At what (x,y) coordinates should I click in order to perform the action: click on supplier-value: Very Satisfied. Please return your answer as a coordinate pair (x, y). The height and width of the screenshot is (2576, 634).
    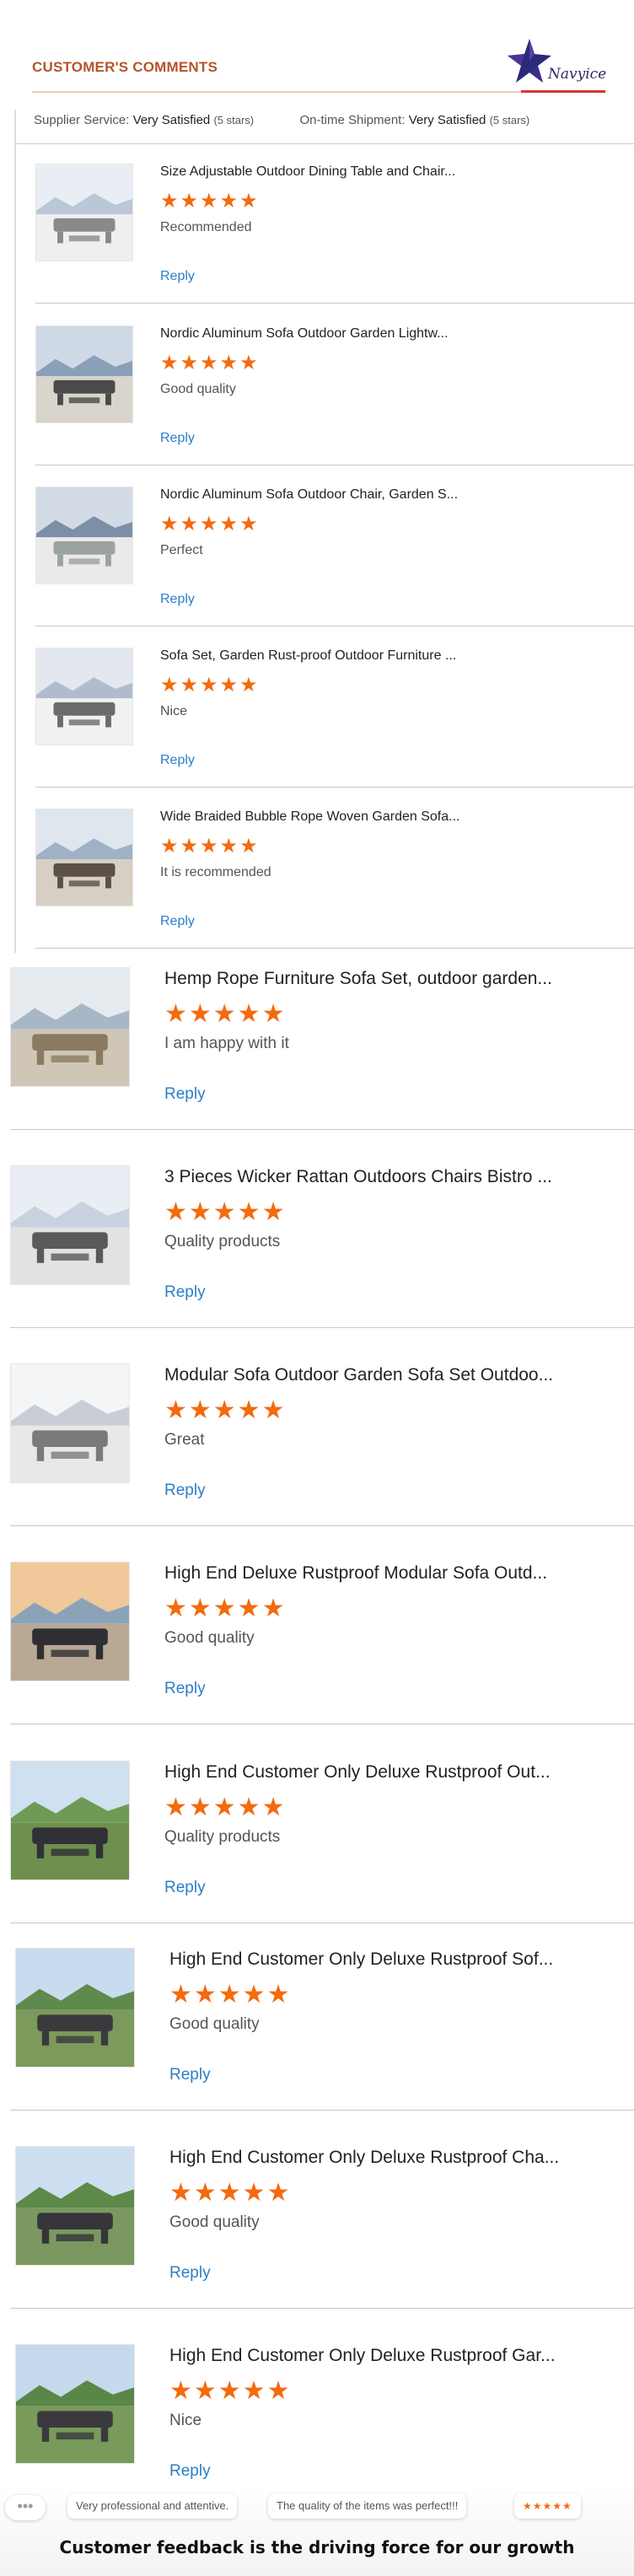
    Looking at the image, I should click on (171, 120).